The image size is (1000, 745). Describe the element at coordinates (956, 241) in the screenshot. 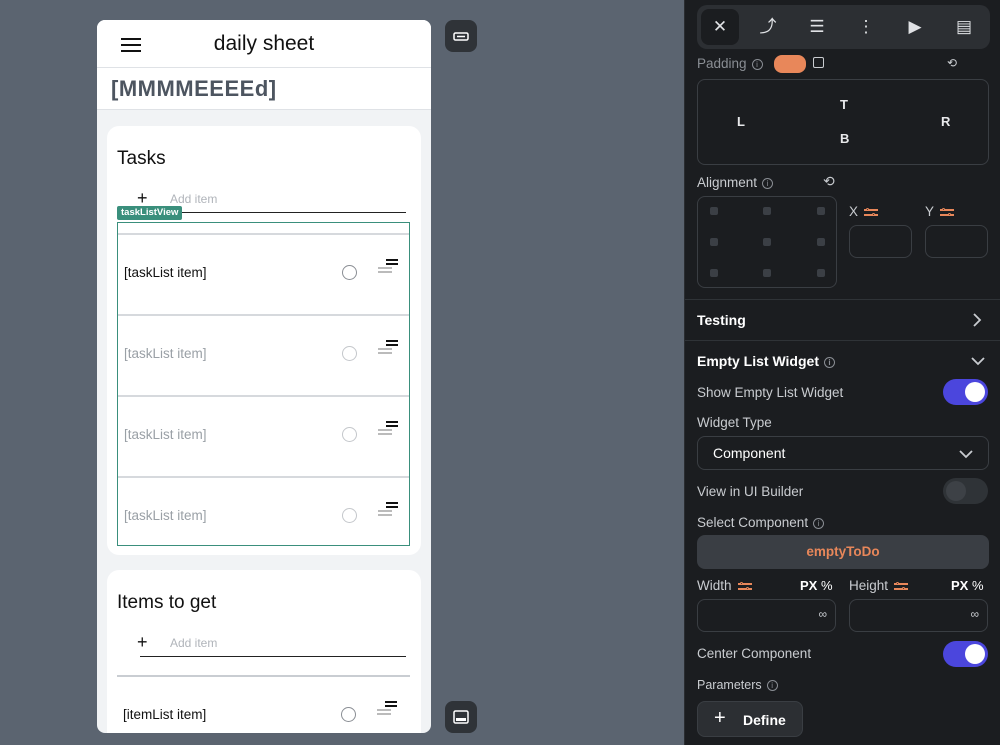

I see `alignment-y-input` at that location.